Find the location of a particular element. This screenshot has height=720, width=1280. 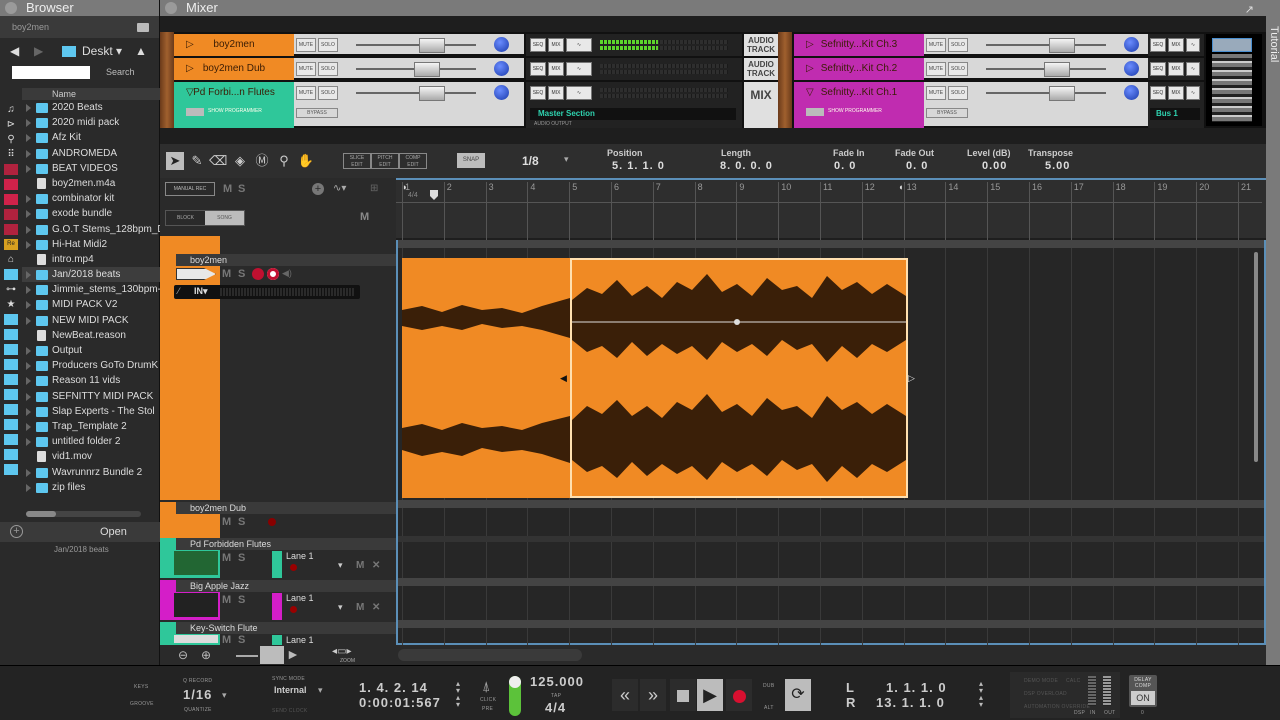

column-header-name: Name is located at coordinates (91, 94).